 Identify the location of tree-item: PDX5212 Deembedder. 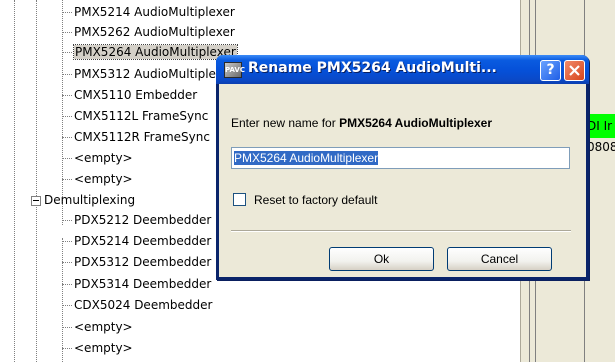
(136, 220).